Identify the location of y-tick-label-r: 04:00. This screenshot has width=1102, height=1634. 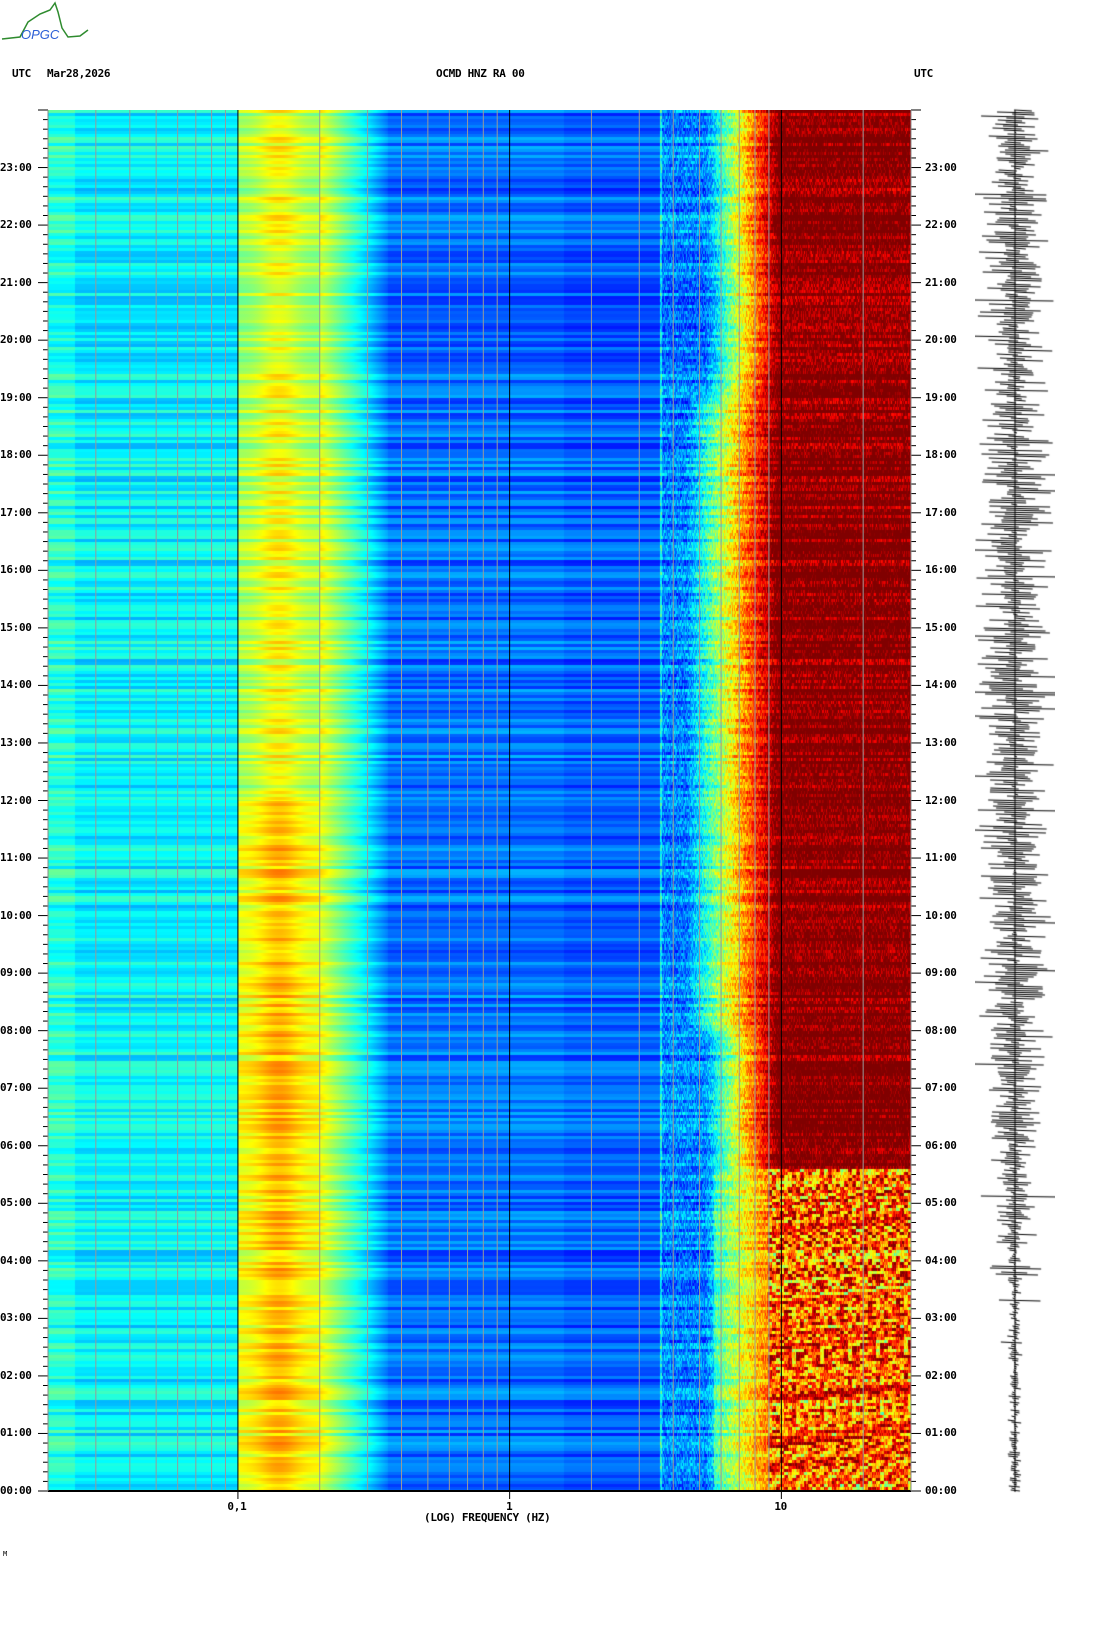
(941, 1260).